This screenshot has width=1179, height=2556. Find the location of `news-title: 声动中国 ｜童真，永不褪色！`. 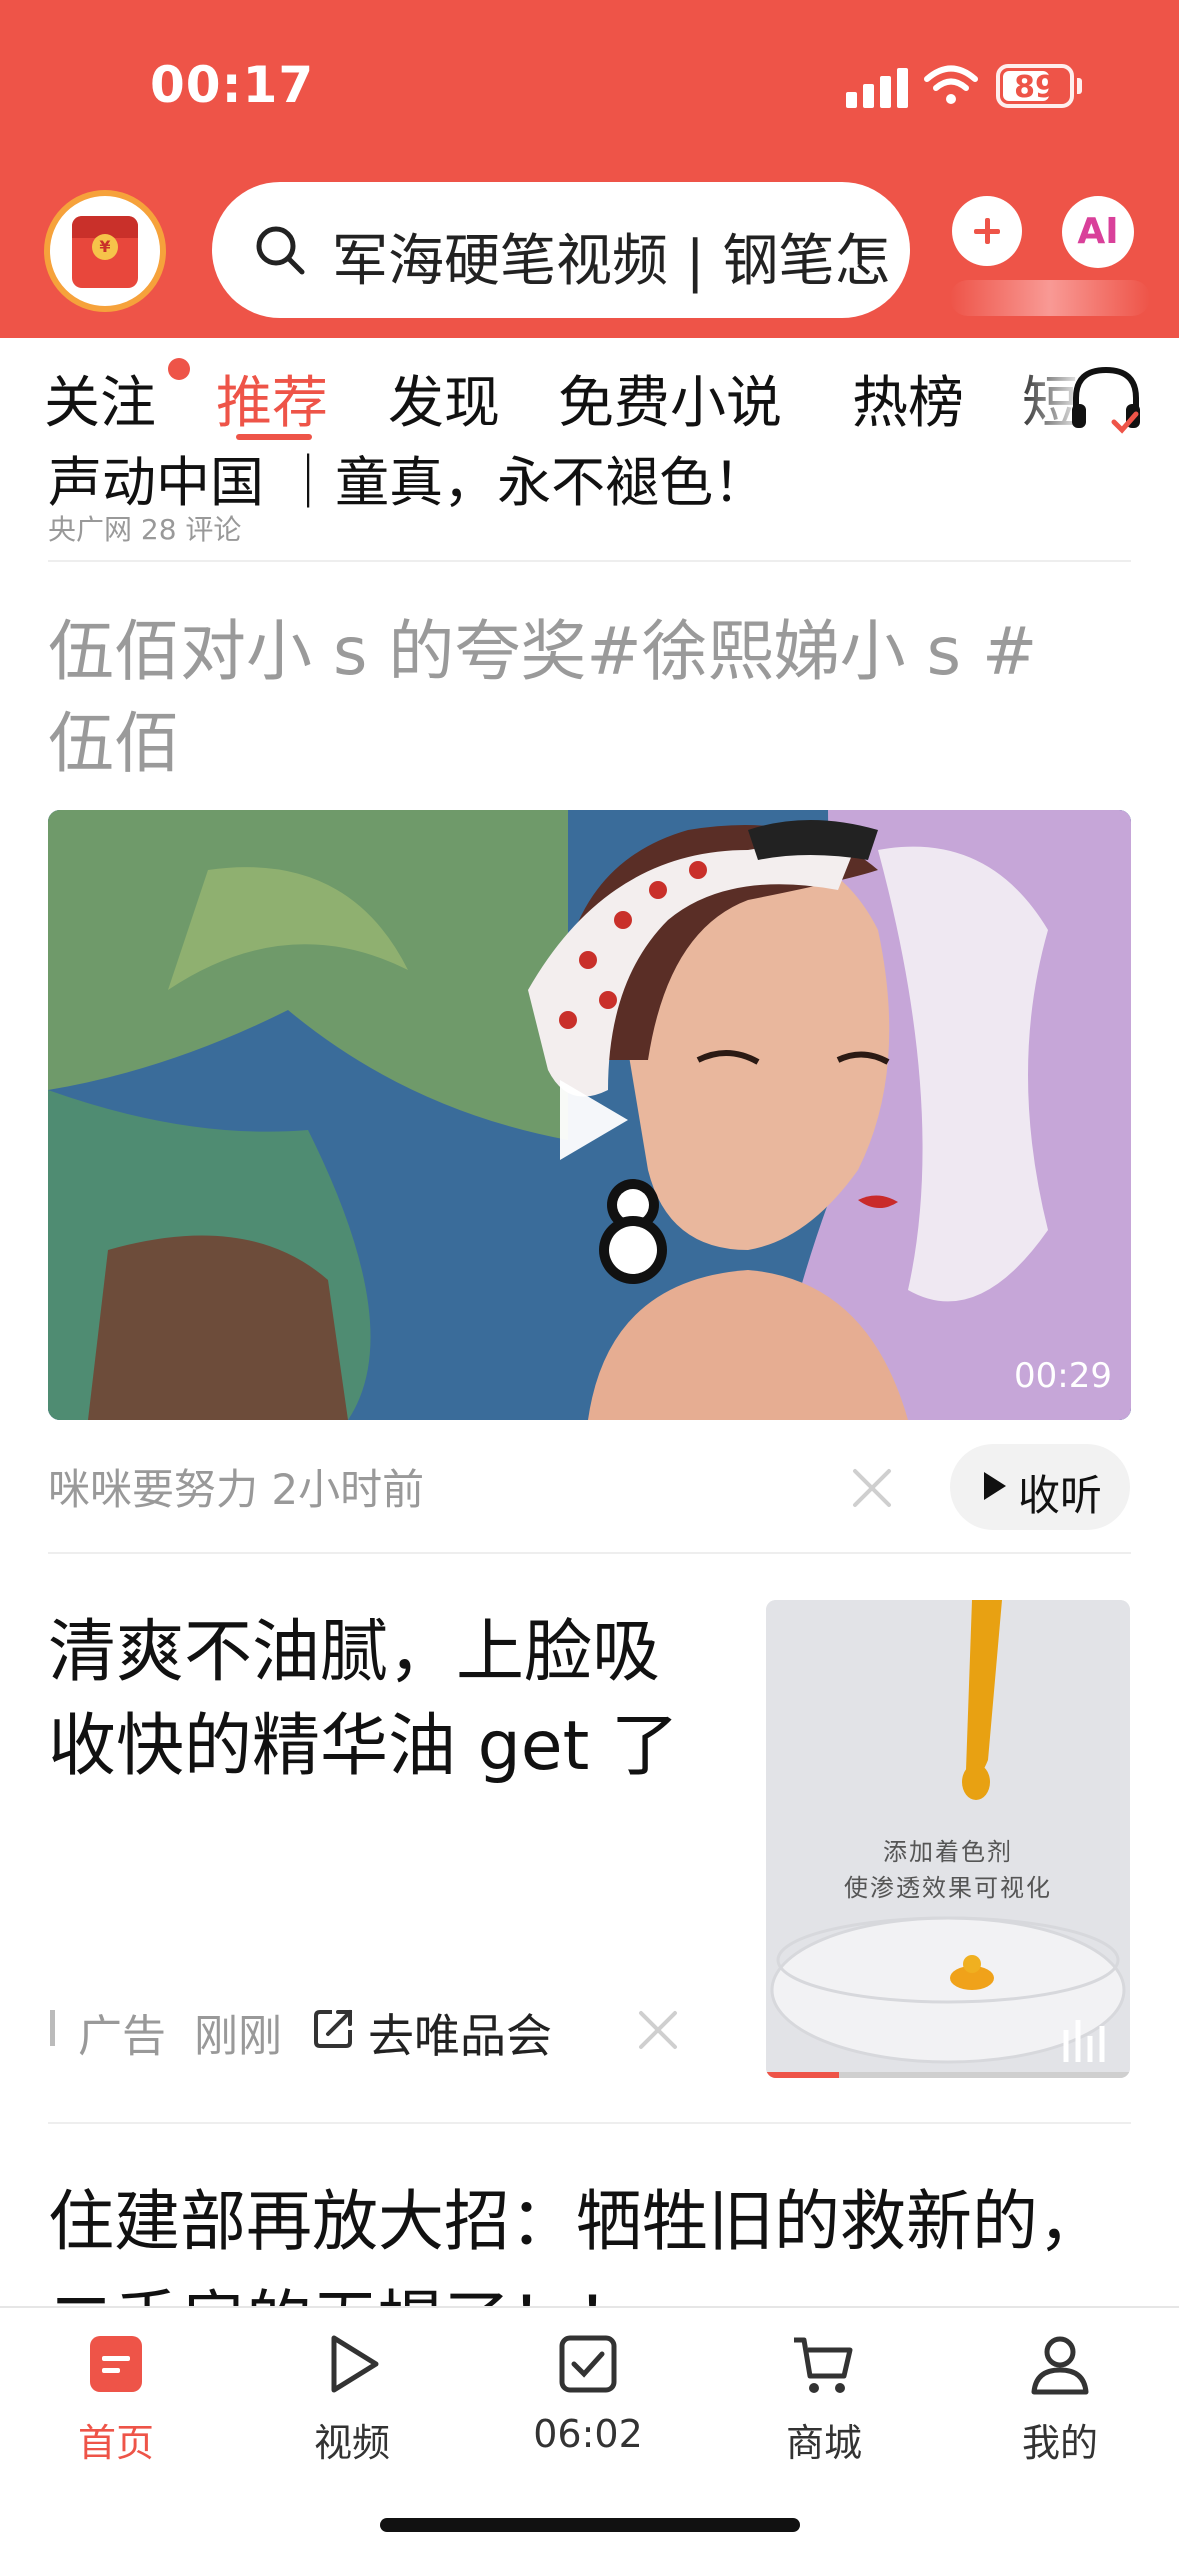

news-title: 声动中国 ｜童真，永不褪色！ is located at coordinates (407, 477).